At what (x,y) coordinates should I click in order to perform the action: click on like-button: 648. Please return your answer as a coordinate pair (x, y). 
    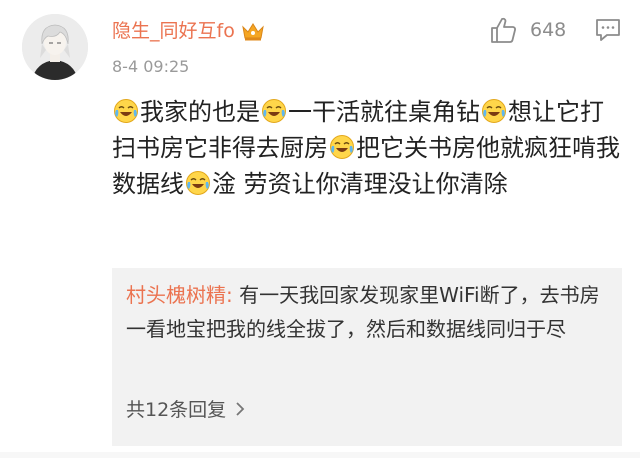
    Looking at the image, I should click on (527, 30).